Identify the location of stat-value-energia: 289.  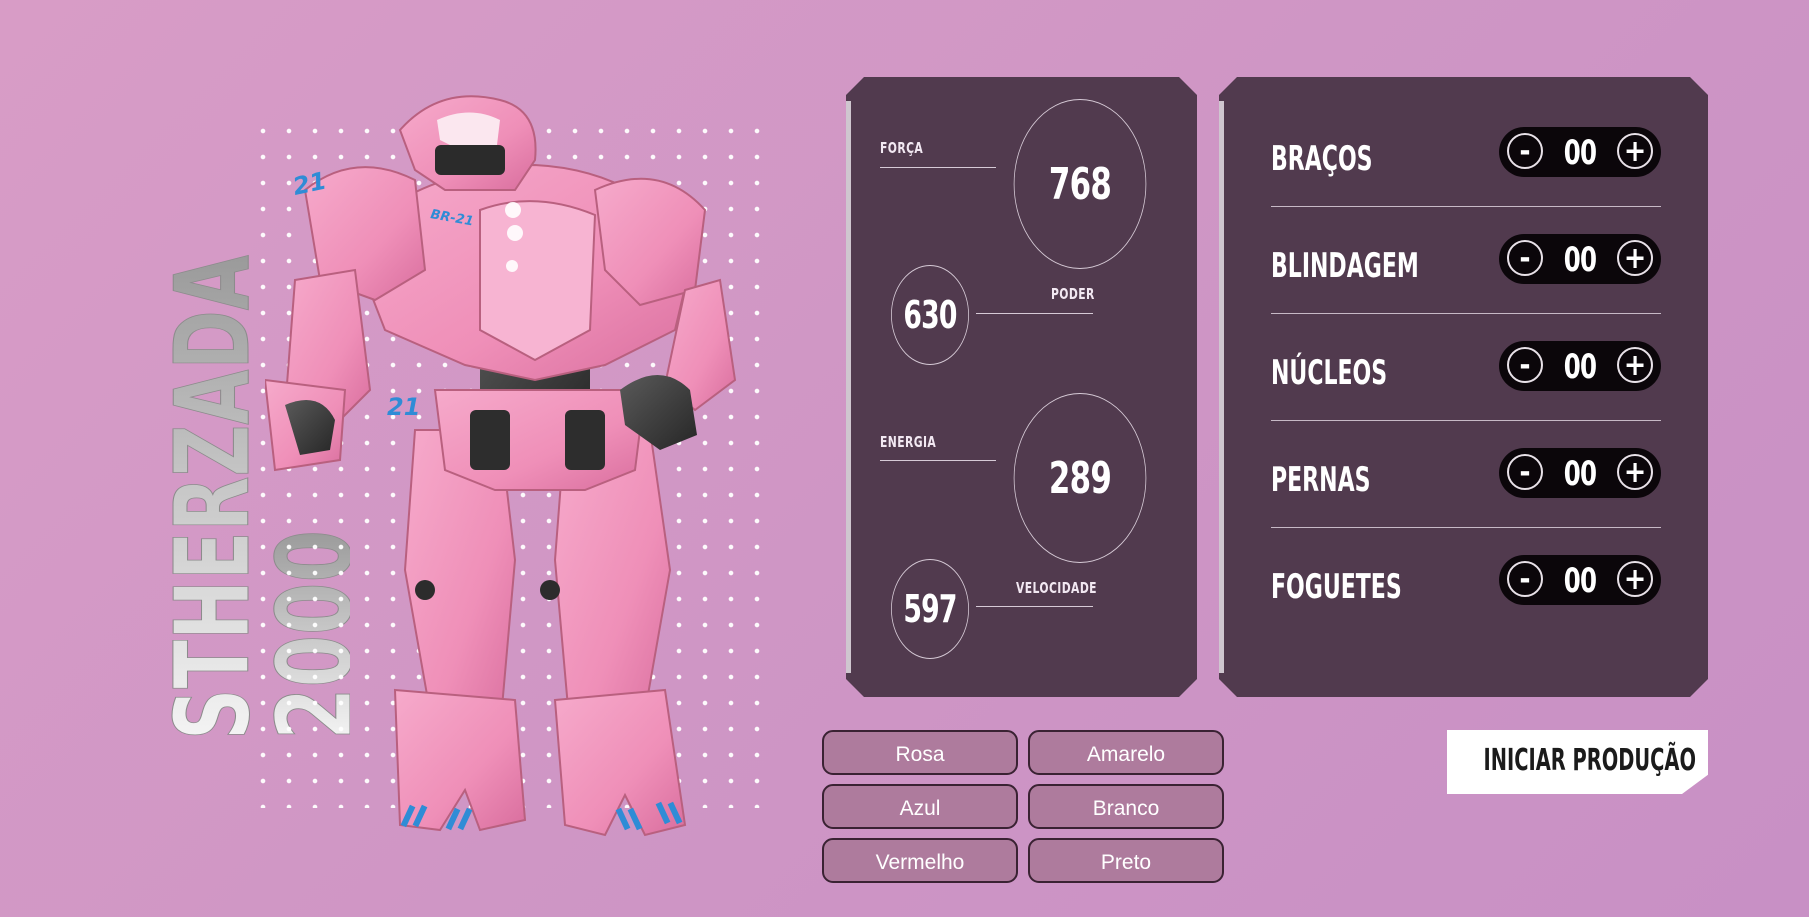
(1080, 478).